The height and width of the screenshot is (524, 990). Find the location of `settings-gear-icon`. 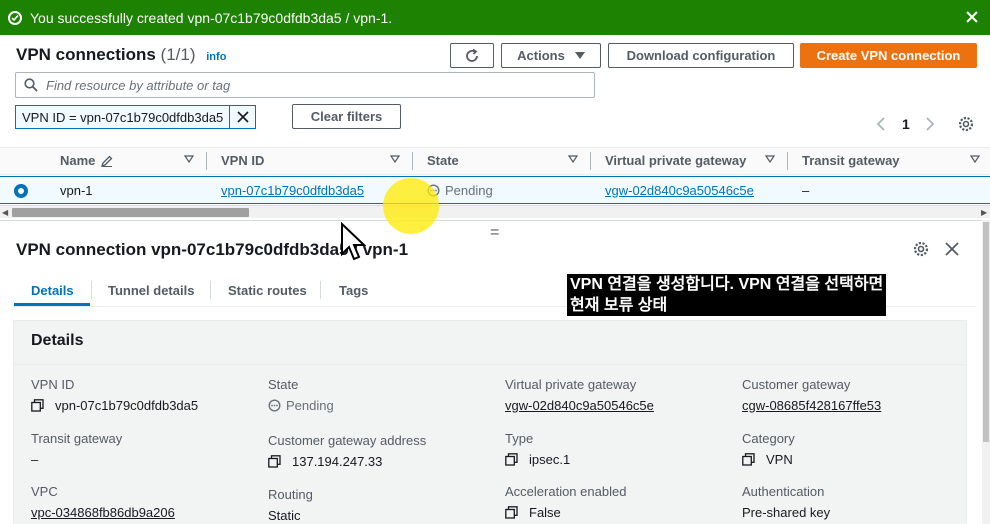

settings-gear-icon is located at coordinates (966, 124).